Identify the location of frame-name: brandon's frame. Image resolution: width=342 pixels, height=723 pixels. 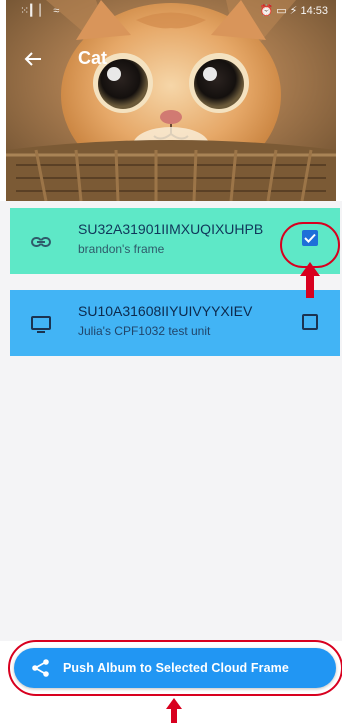
(121, 249).